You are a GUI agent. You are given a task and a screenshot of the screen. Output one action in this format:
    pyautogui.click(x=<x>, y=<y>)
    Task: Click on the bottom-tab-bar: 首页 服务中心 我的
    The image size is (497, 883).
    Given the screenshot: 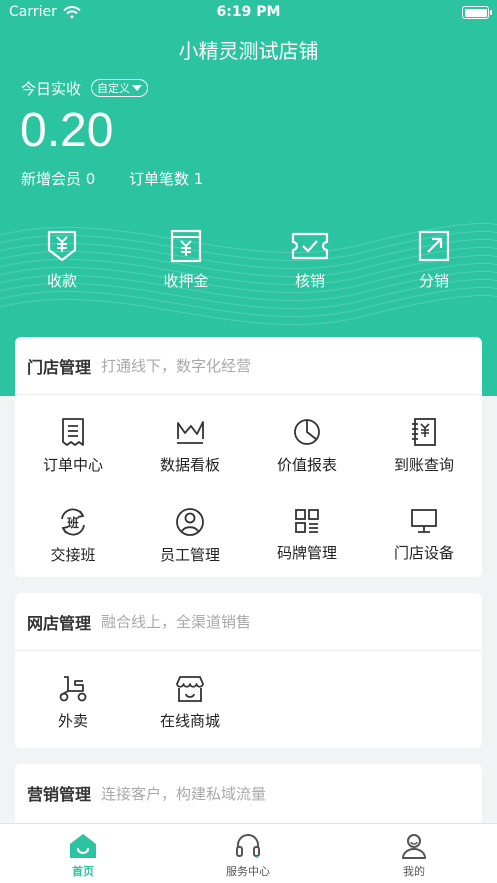 What is the action you would take?
    pyautogui.click(x=248, y=853)
    